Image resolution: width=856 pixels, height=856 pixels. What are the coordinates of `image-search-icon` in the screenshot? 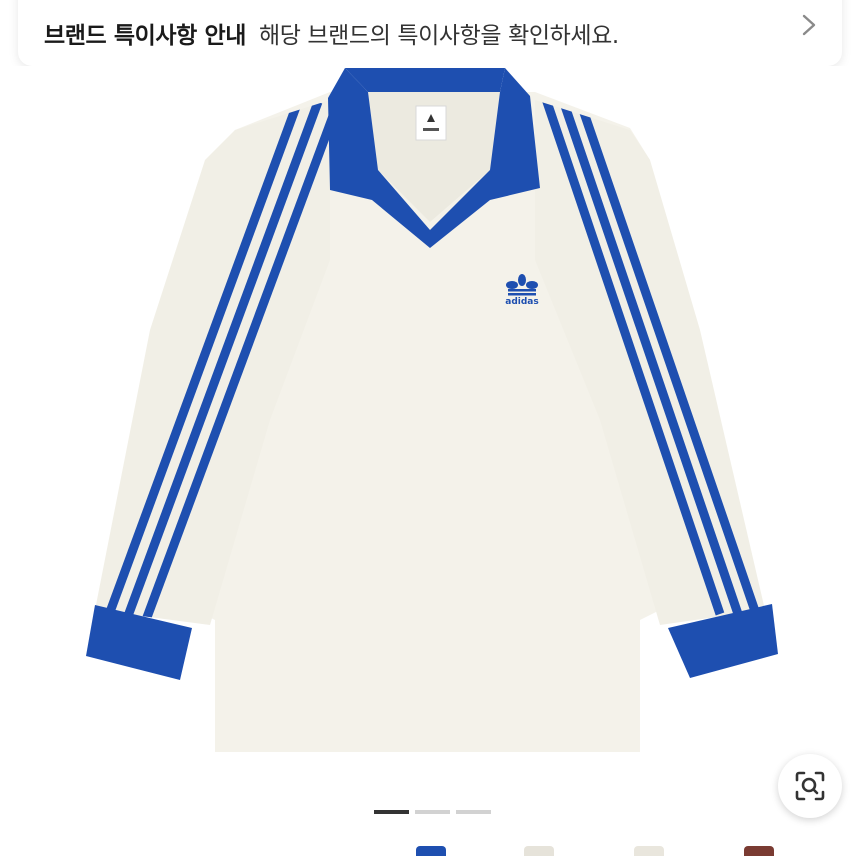 It's located at (810, 786).